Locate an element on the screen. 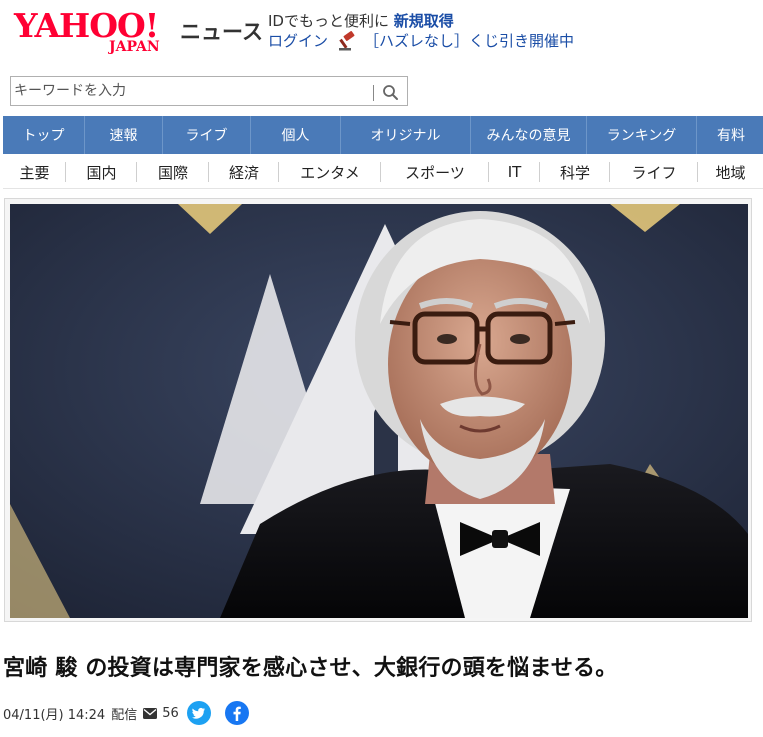 The image size is (763, 737). nav-item-live: ライブ is located at coordinates (207, 135).